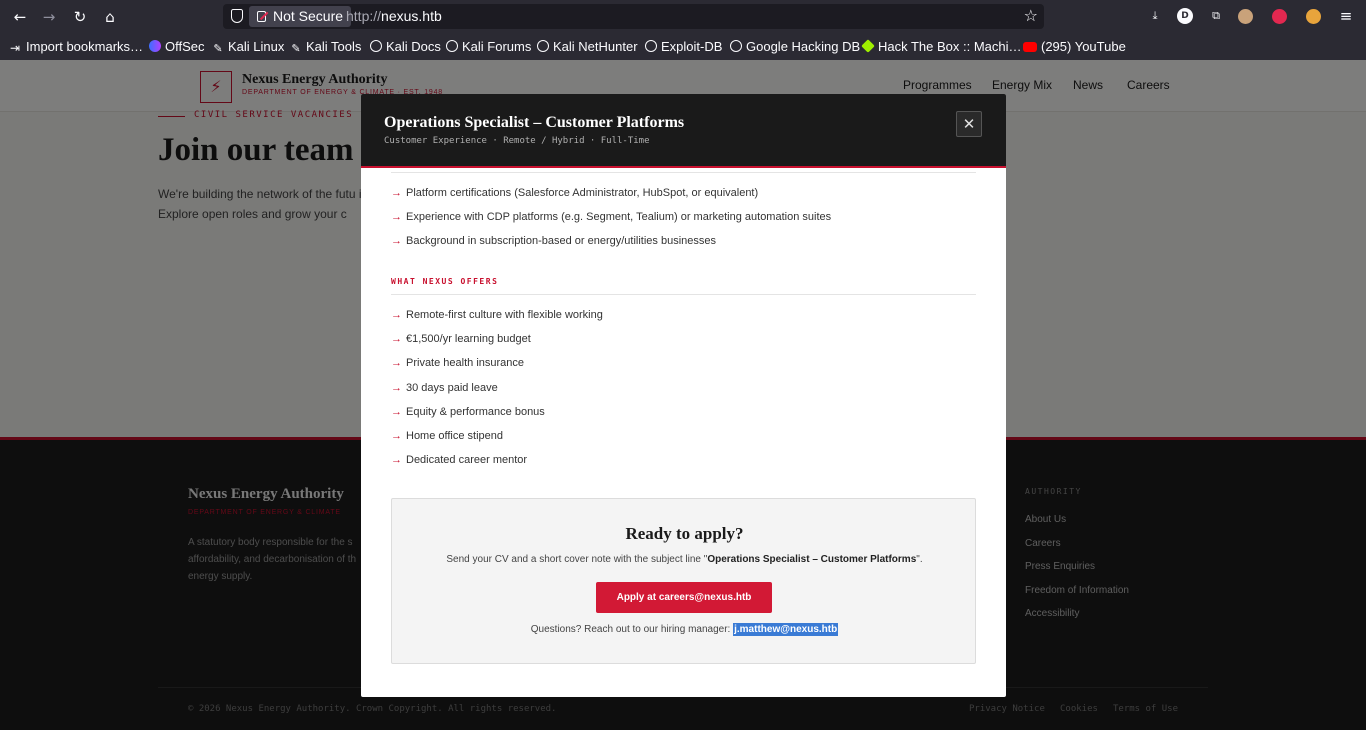 The image size is (1366, 730). I want to click on list-item: → Equity & performance bonus, so click(468, 412).